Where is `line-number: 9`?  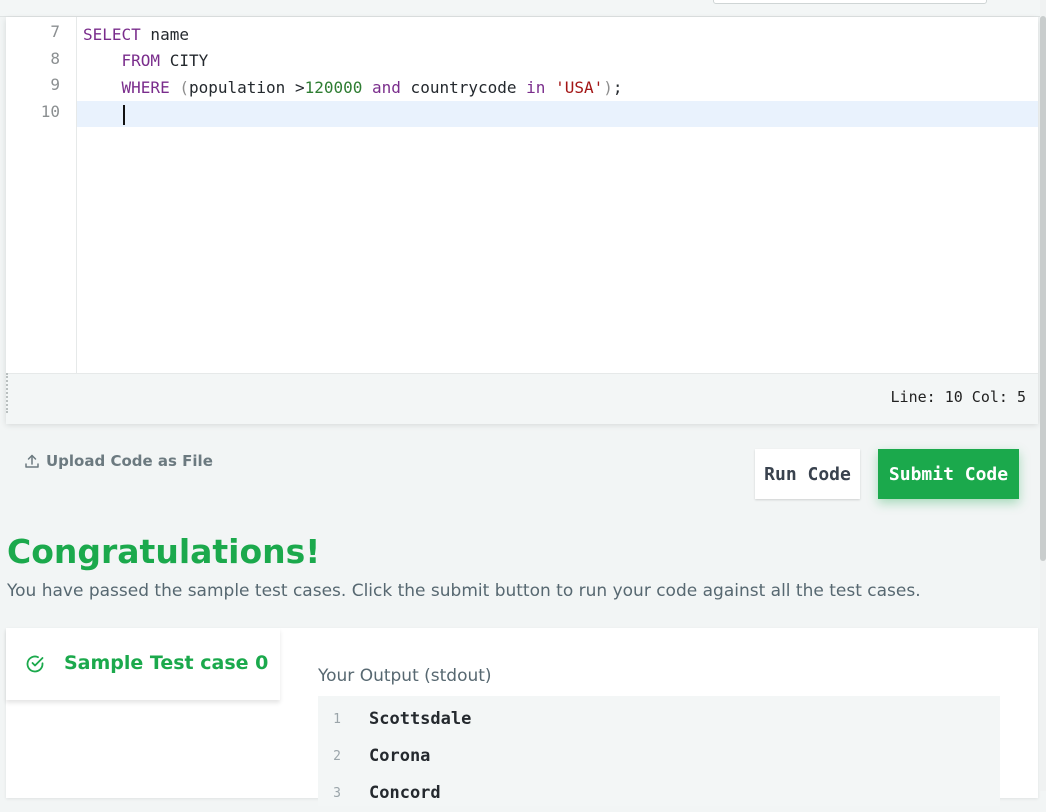
line-number: 9 is located at coordinates (55, 84).